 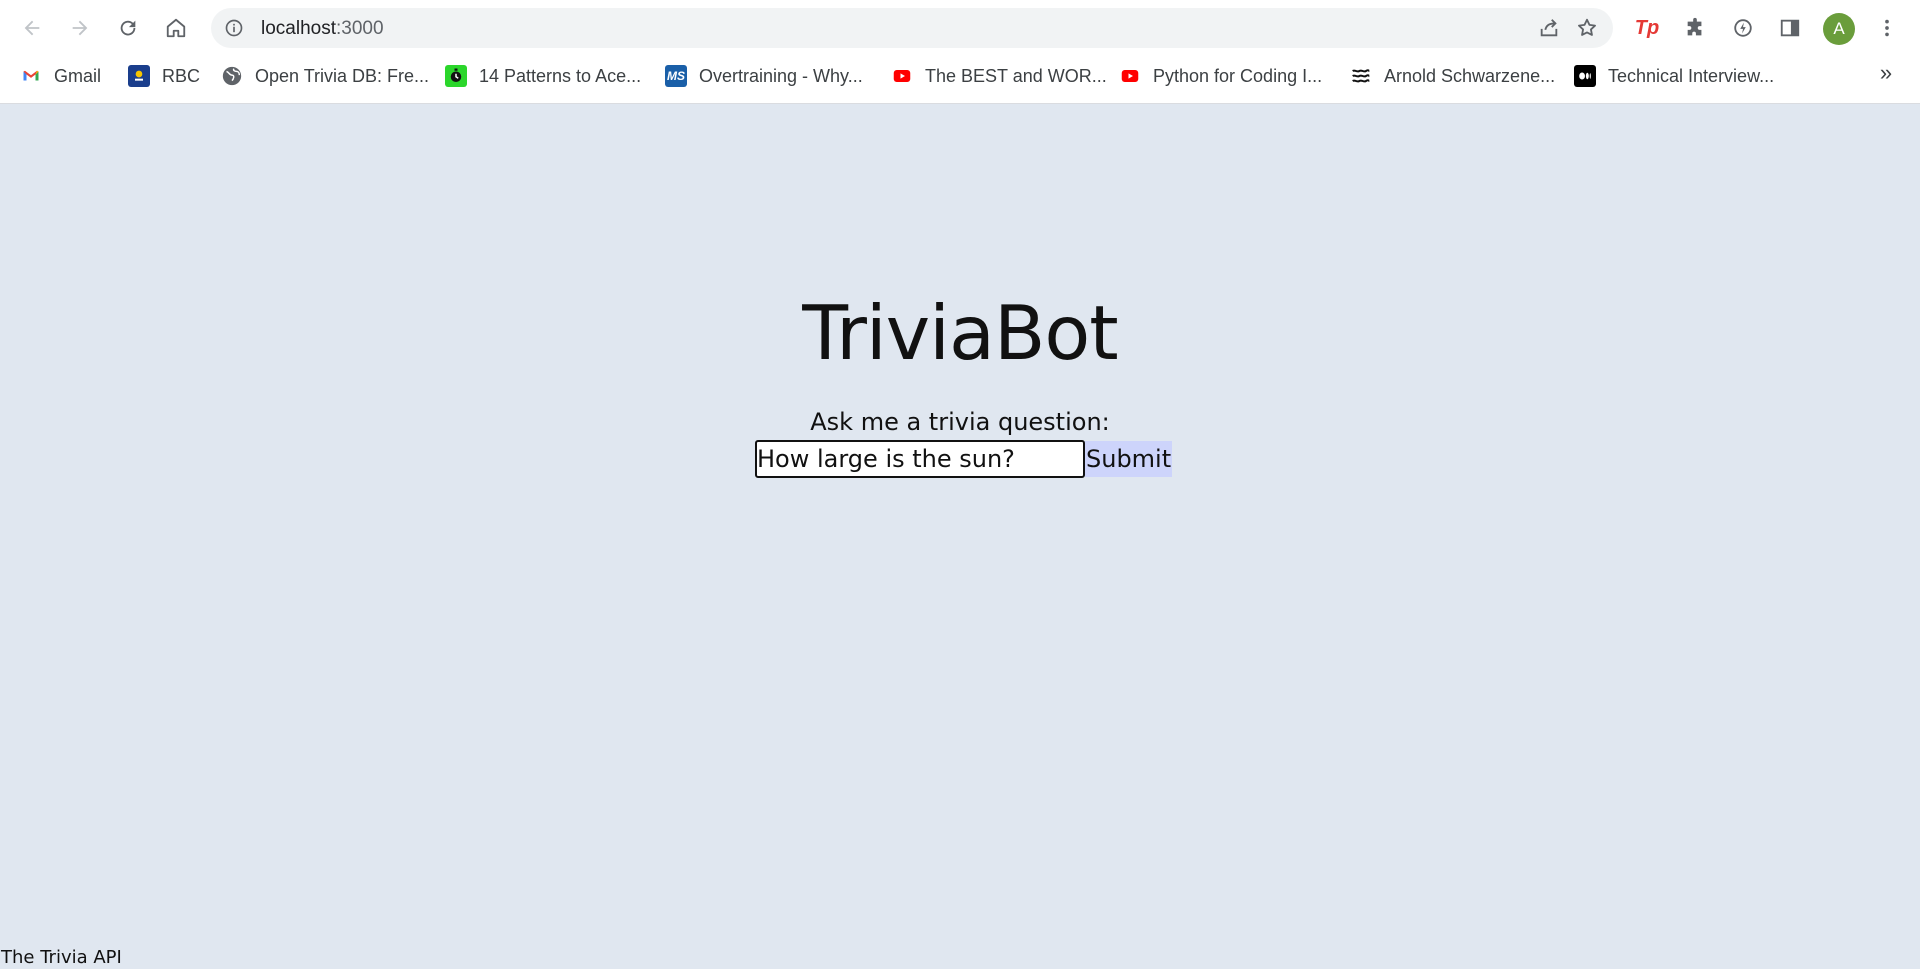 I want to click on bookmark-gmail: Gmail, so click(x=60, y=76).